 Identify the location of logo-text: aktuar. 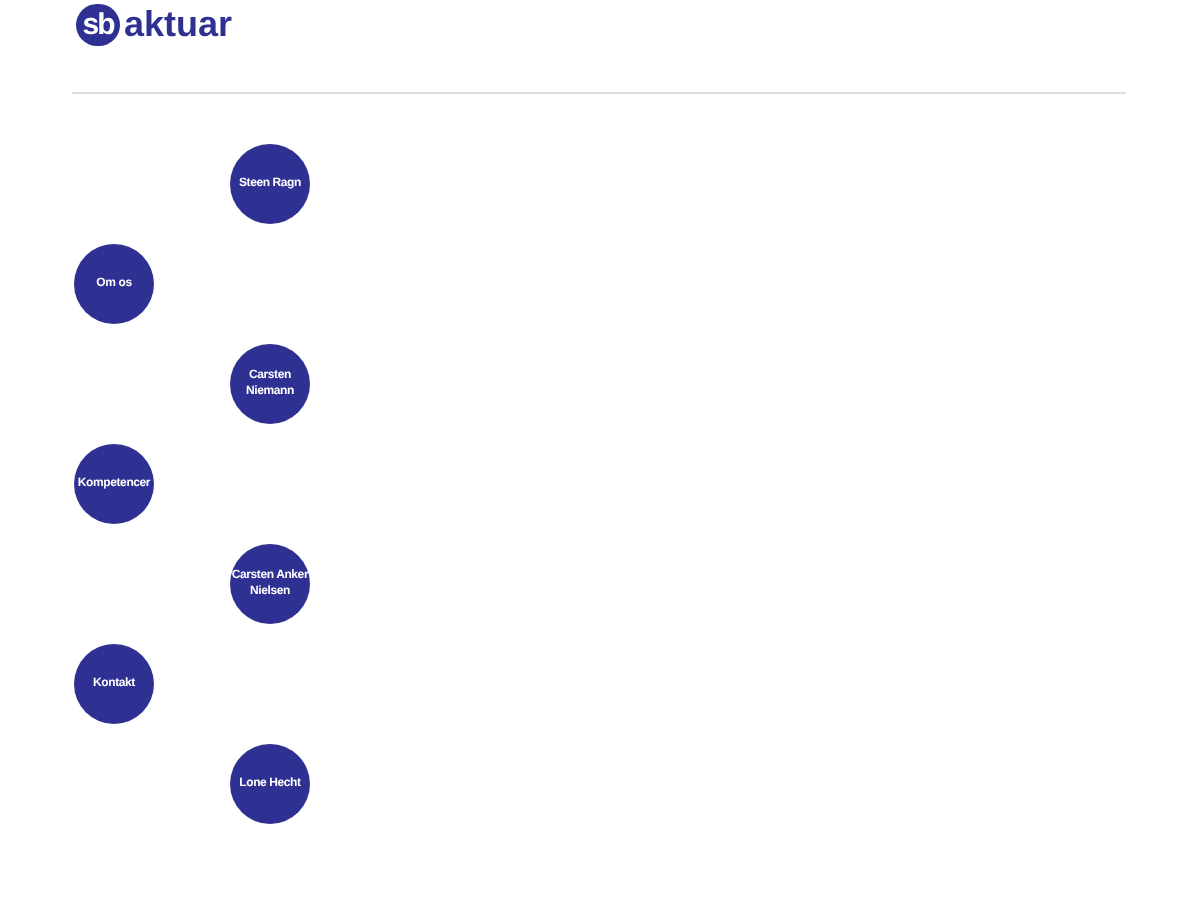
(178, 24).